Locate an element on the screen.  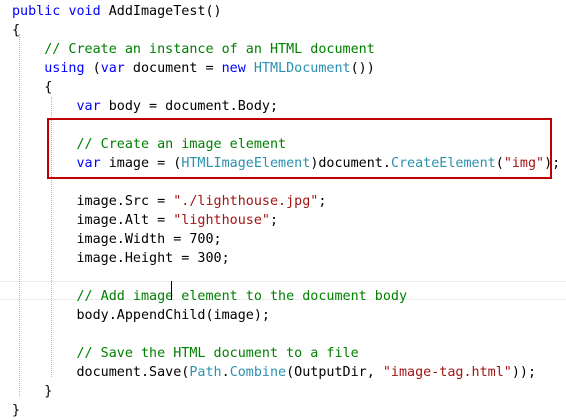
code-token: HTMLDocument is located at coordinates (302, 68).